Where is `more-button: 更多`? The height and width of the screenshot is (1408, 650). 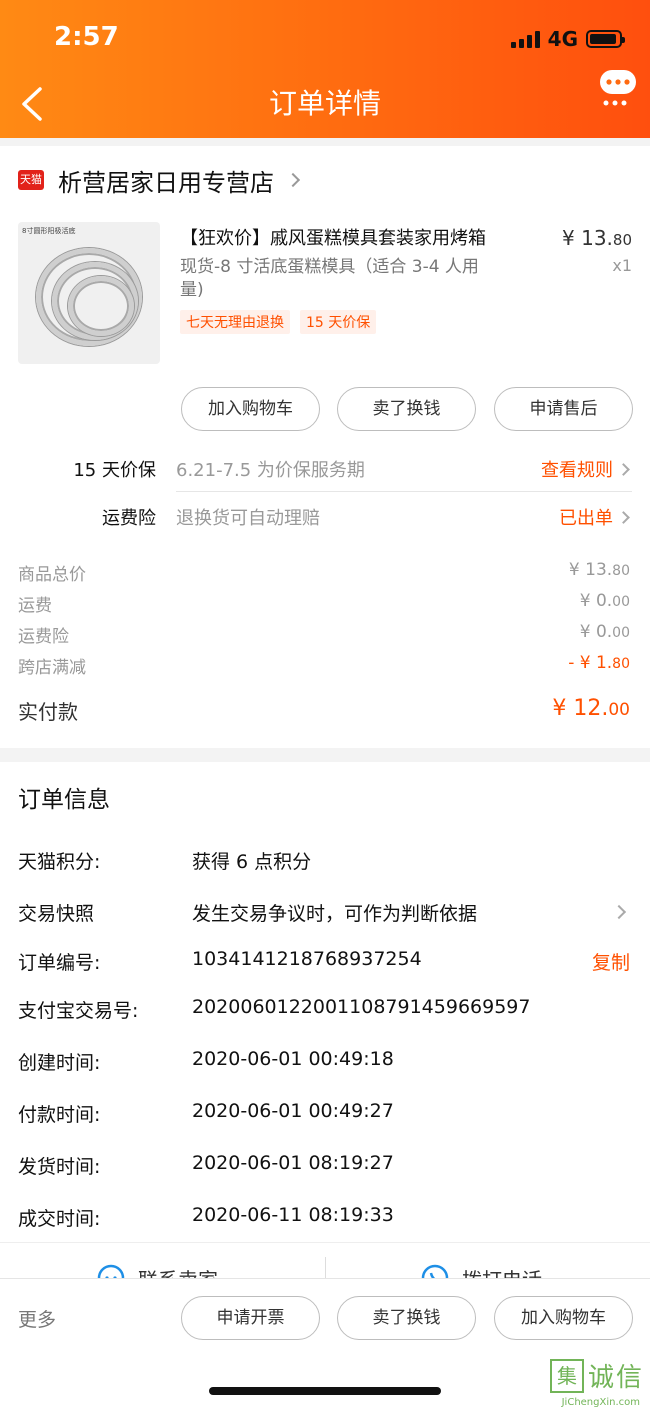
more-button: 更多 is located at coordinates (37, 1318).